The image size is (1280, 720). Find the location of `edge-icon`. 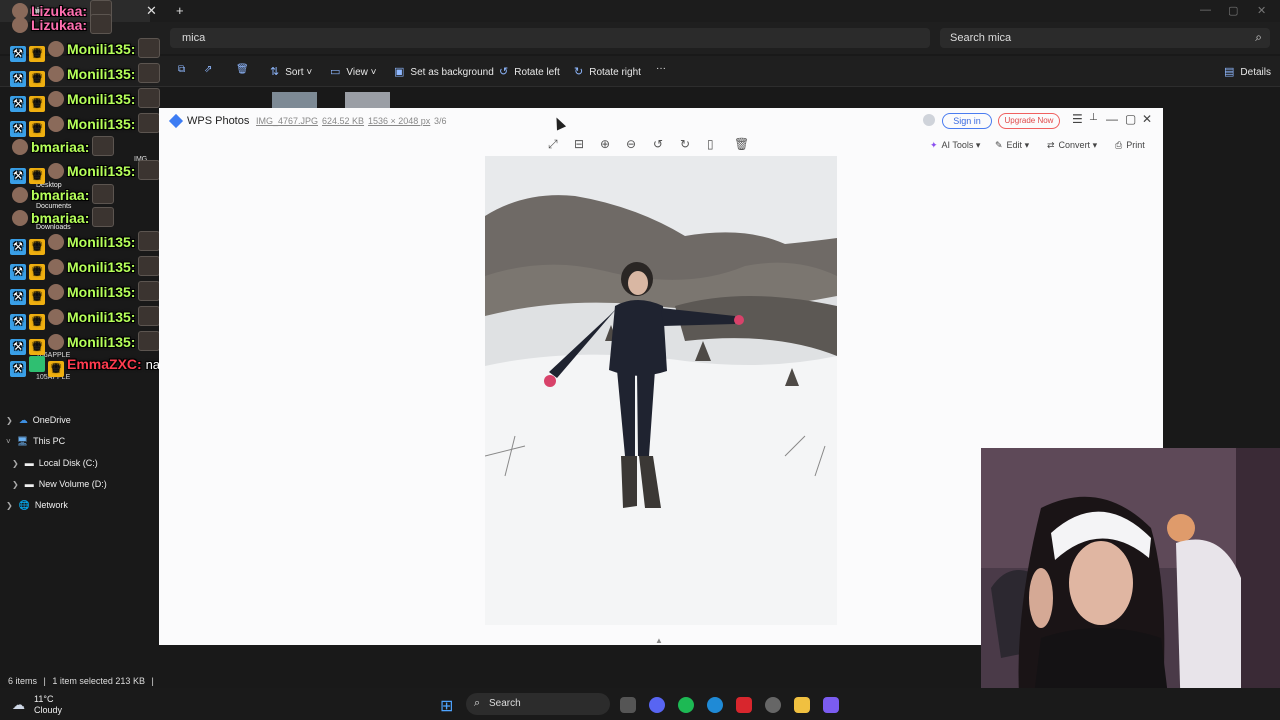

edge-icon is located at coordinates (715, 705).